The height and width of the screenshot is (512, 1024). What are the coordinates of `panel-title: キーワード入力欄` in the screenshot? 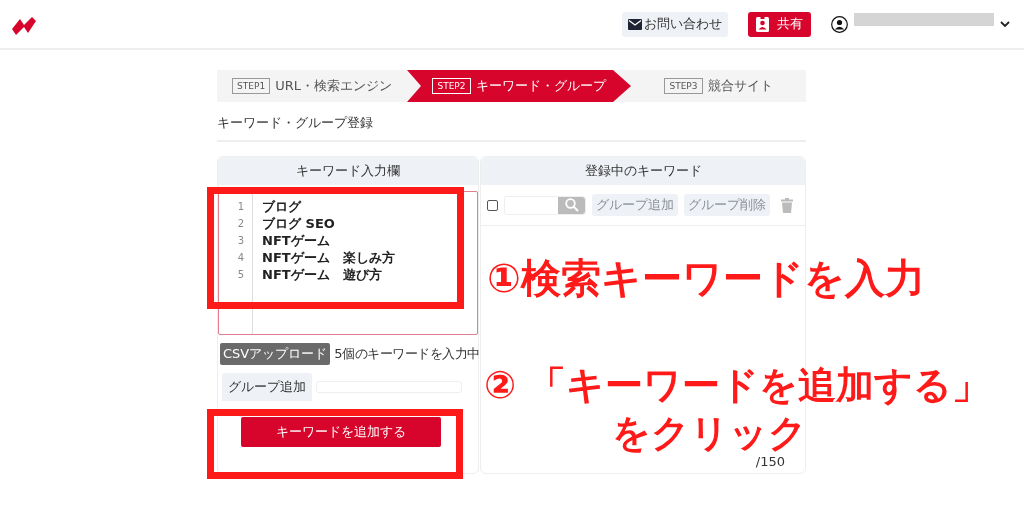 It's located at (348, 171).